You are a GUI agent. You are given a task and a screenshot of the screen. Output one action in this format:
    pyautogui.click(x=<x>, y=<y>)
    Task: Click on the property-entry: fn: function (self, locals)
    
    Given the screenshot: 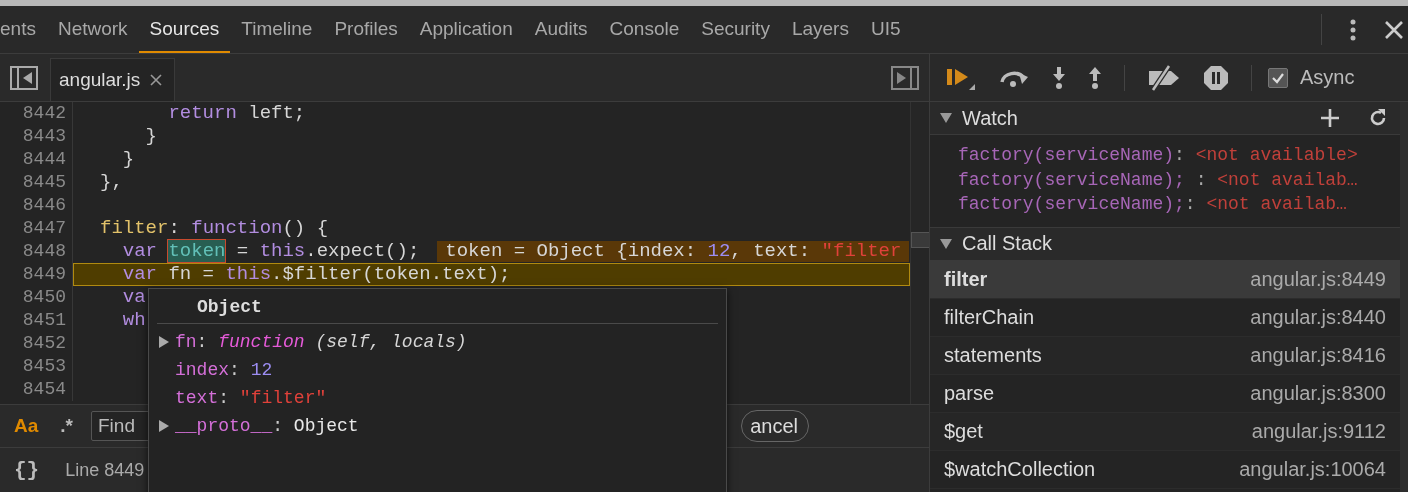 What is the action you would take?
    pyautogui.click(x=321, y=342)
    